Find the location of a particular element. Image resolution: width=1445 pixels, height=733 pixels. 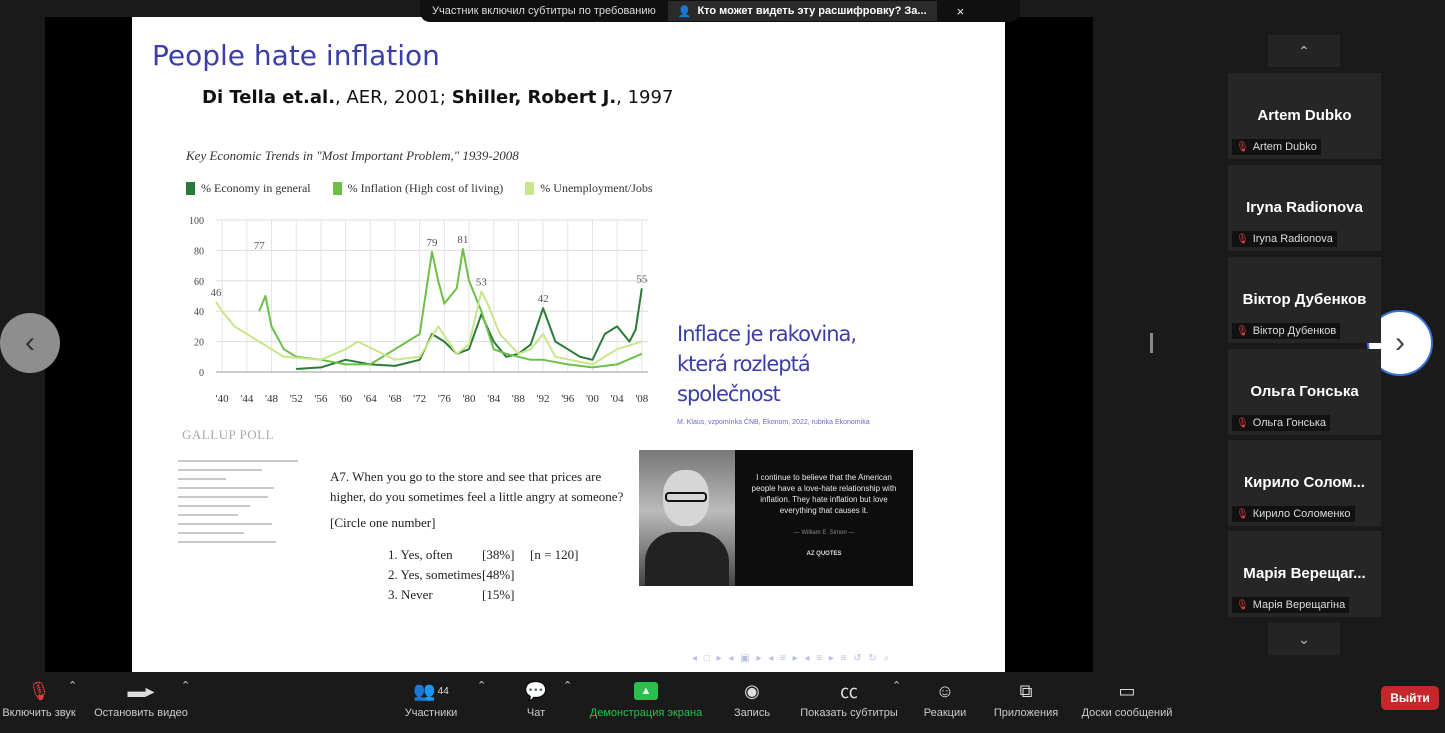

x-tick-label: '40 is located at coordinates (222, 399).